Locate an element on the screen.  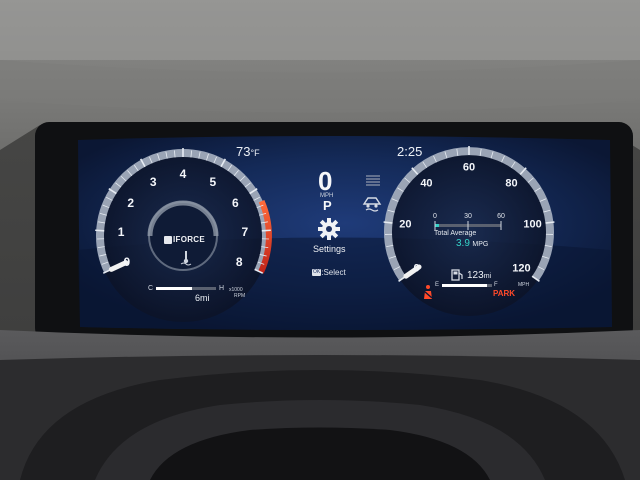
temperature-value: 73 is located at coordinates (243, 151).